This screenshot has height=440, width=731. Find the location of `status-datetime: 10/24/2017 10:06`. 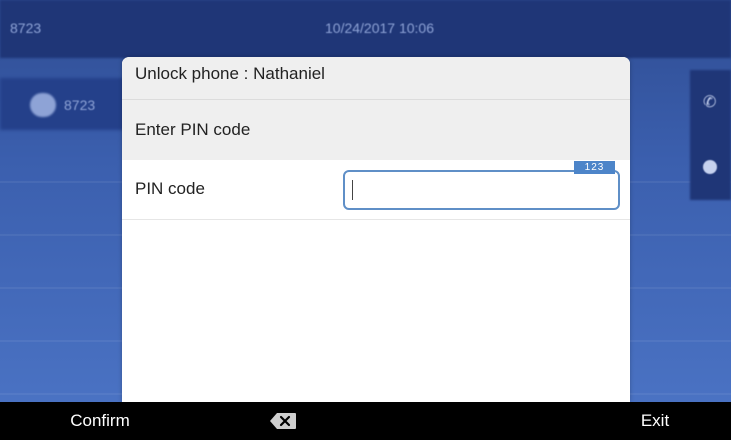

status-datetime: 10/24/2017 10:06 is located at coordinates (379, 28).